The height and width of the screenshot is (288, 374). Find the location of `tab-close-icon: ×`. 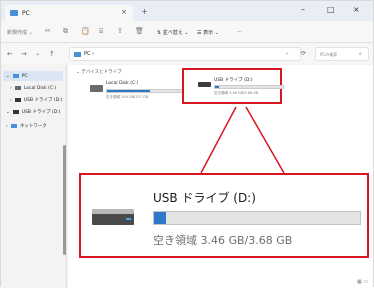

tab-close-icon: × is located at coordinates (124, 12).